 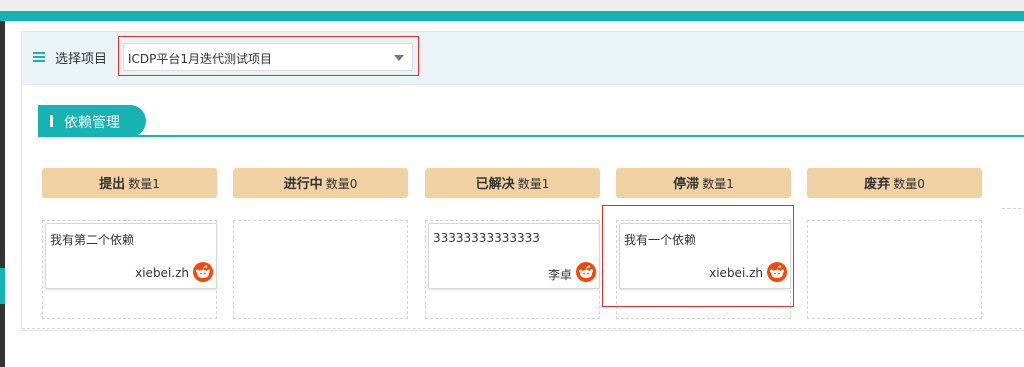 I want to click on tab-dependency-management: 依赖管理, so click(x=92, y=121).